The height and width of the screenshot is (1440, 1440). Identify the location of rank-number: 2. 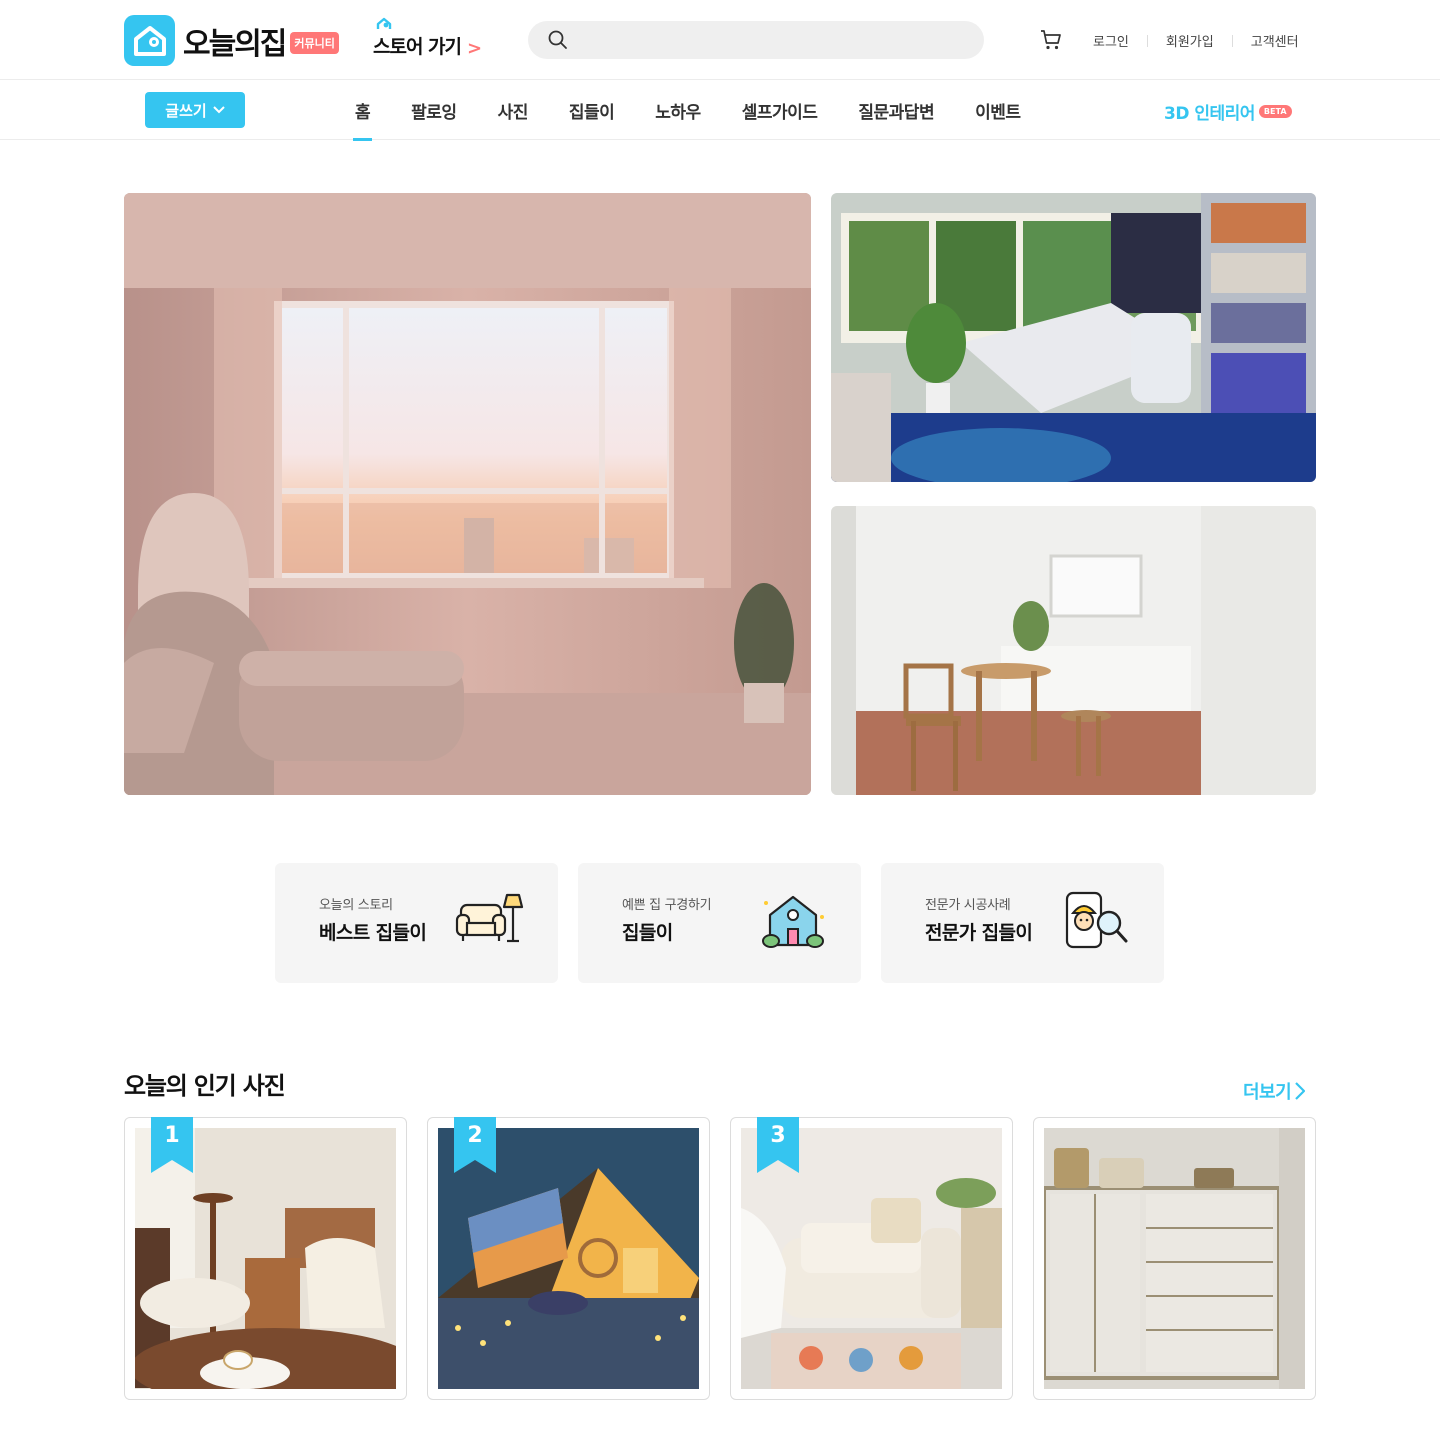
(475, 1135).